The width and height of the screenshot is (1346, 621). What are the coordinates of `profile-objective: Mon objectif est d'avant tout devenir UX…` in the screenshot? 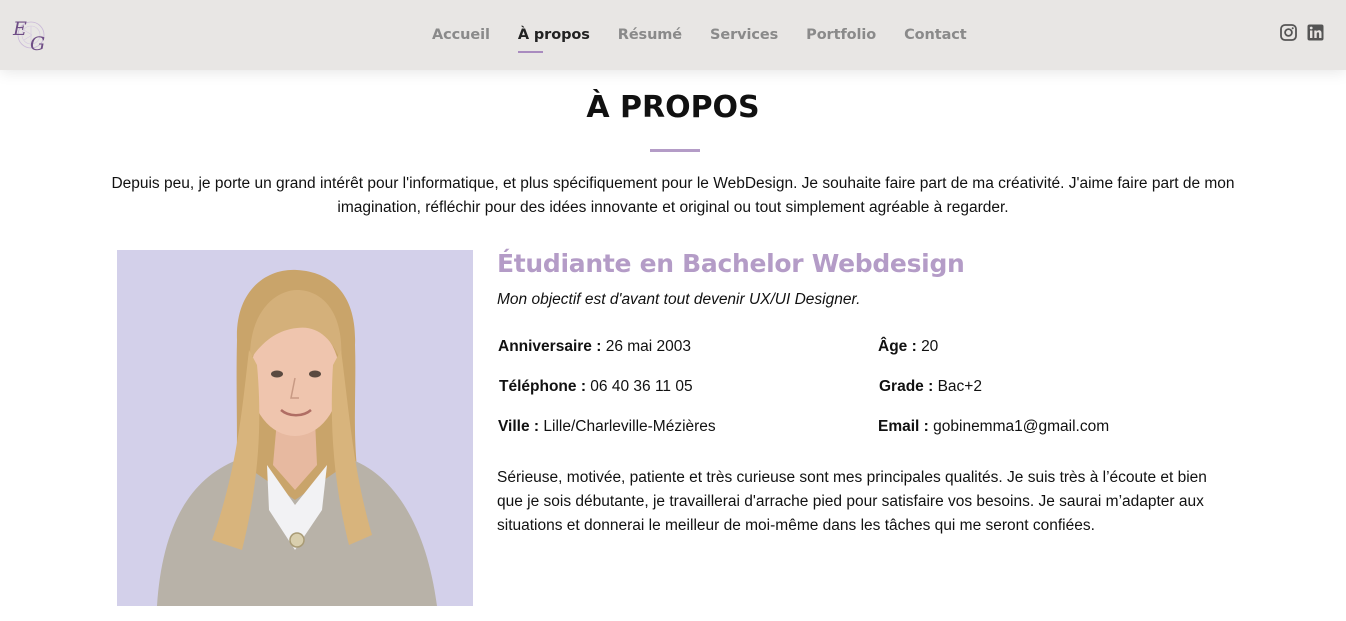 It's located at (679, 299).